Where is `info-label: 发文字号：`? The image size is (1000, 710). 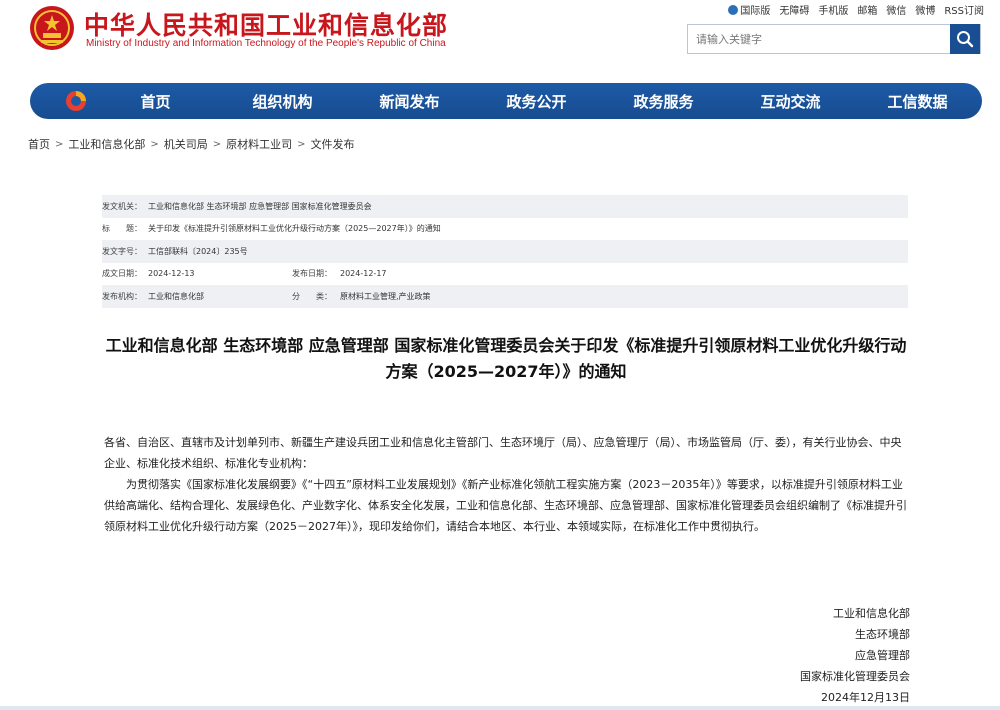 info-label: 发文字号： is located at coordinates (122, 251).